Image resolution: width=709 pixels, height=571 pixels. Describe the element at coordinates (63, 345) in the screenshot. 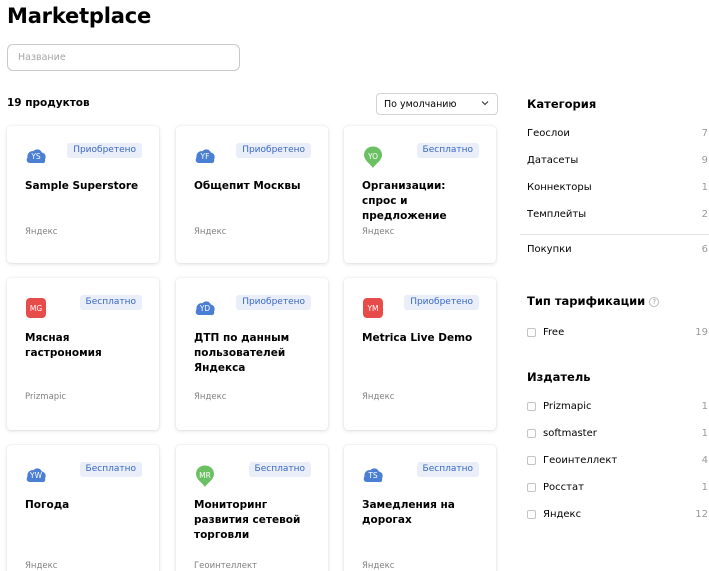

I see `product-title: Мясная гастрономия` at that location.